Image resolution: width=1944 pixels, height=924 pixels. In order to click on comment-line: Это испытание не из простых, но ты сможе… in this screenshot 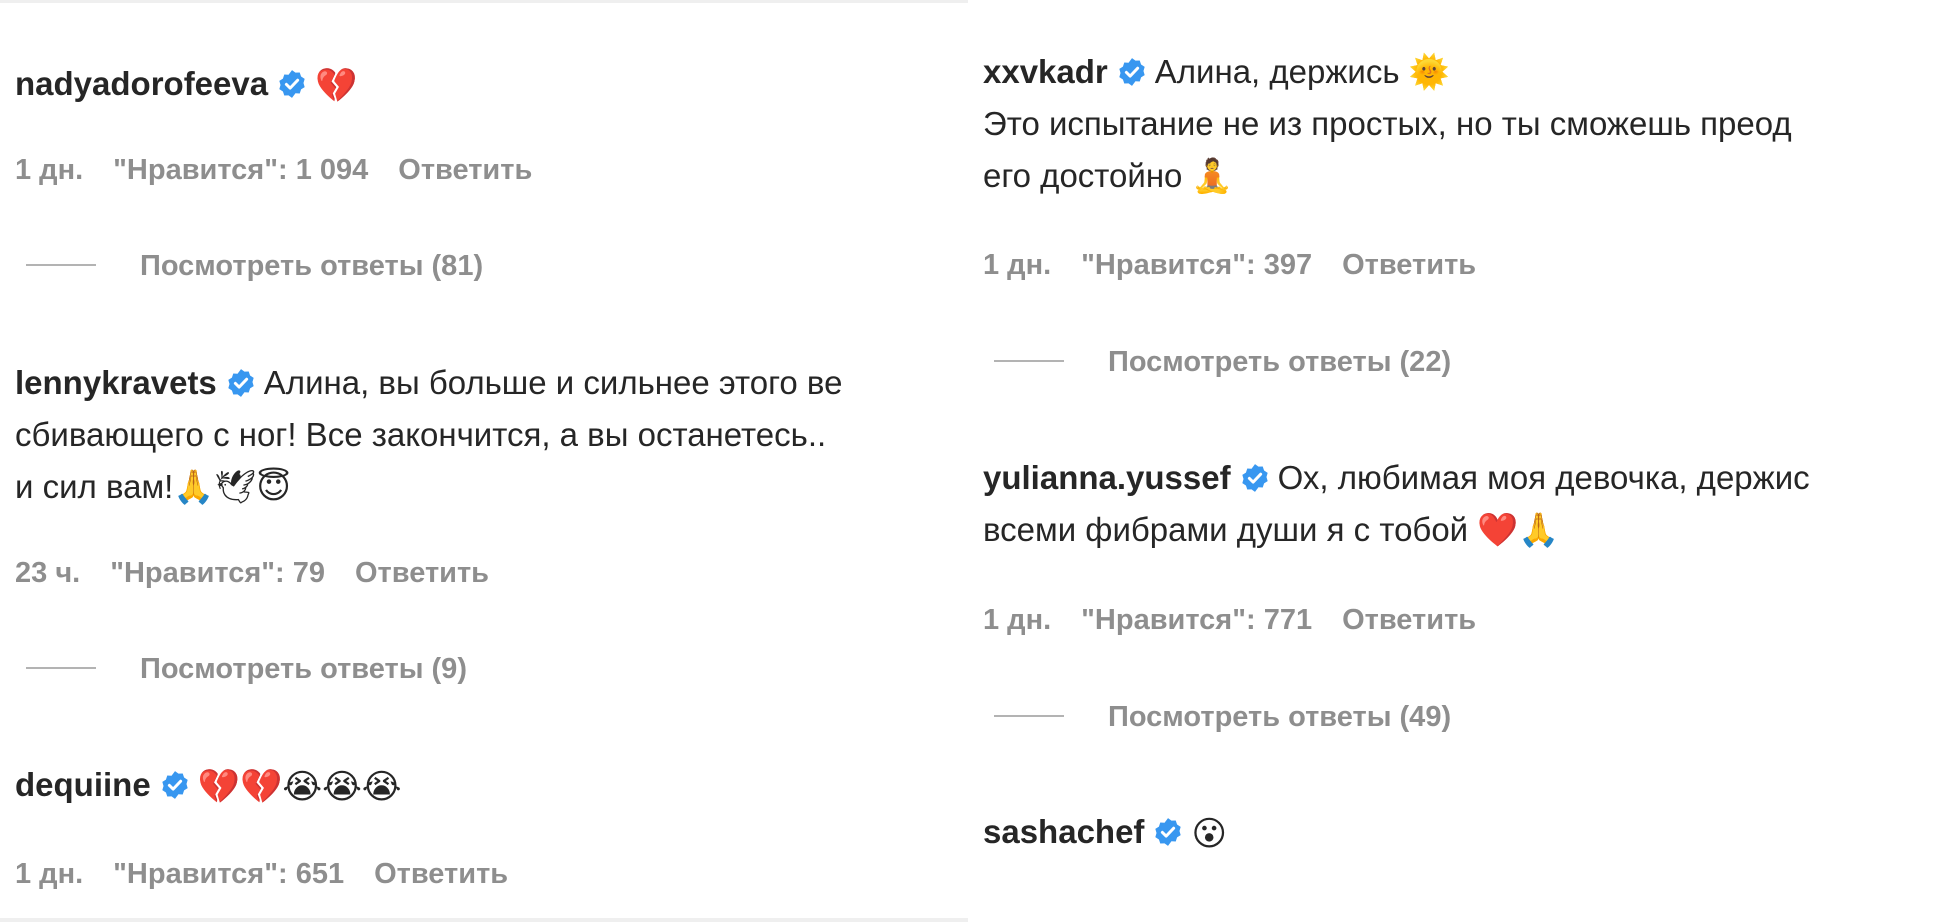, I will do `click(1387, 123)`.